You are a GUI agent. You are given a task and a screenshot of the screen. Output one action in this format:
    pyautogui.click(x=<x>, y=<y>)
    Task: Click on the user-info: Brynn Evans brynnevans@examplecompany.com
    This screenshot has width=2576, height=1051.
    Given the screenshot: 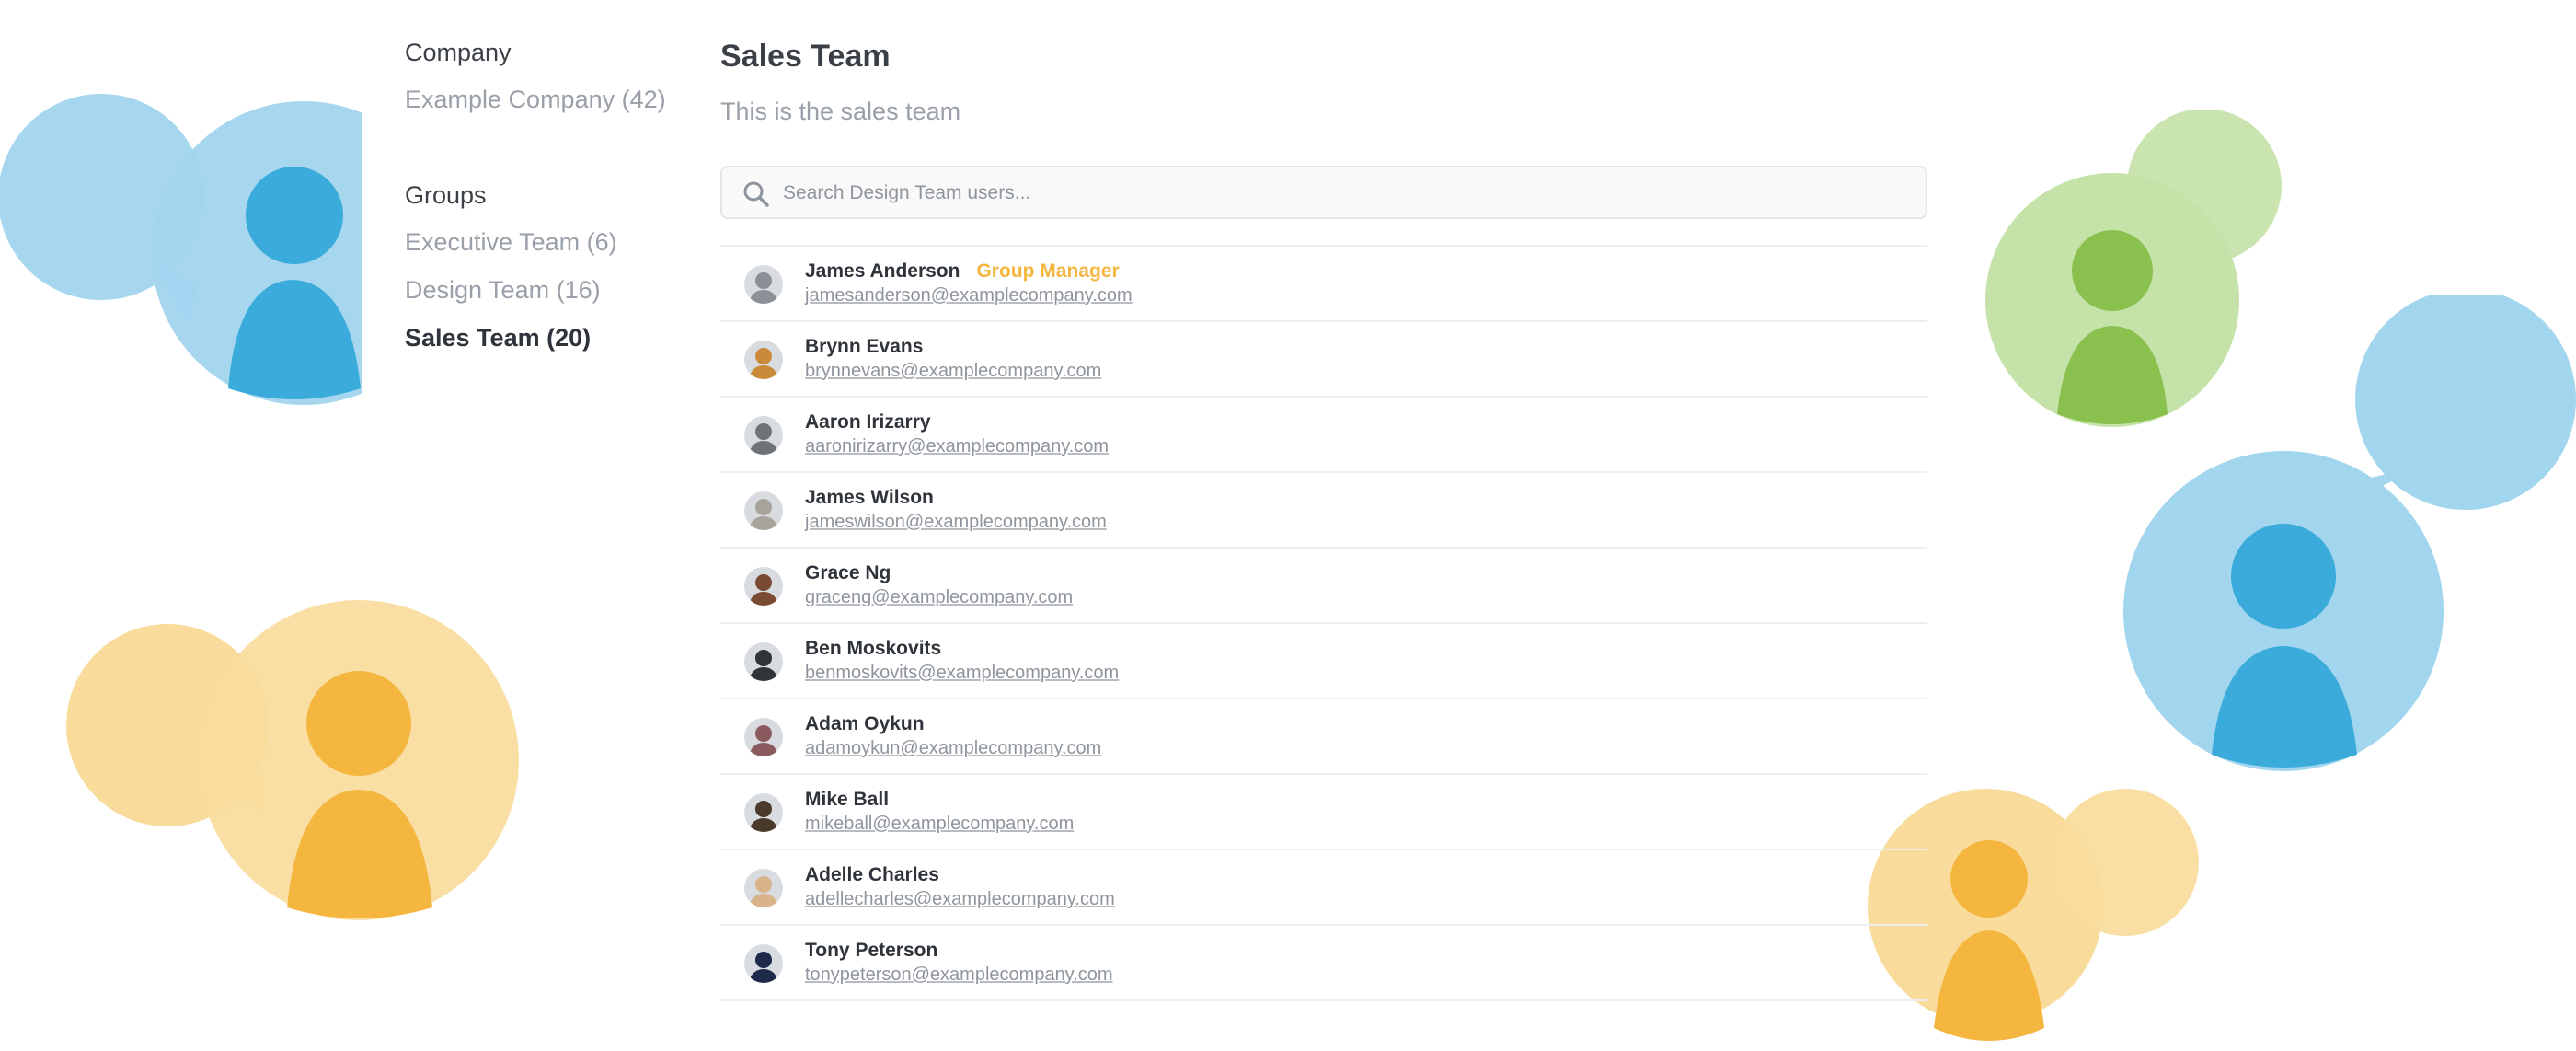 What is the action you would take?
    pyautogui.click(x=953, y=359)
    